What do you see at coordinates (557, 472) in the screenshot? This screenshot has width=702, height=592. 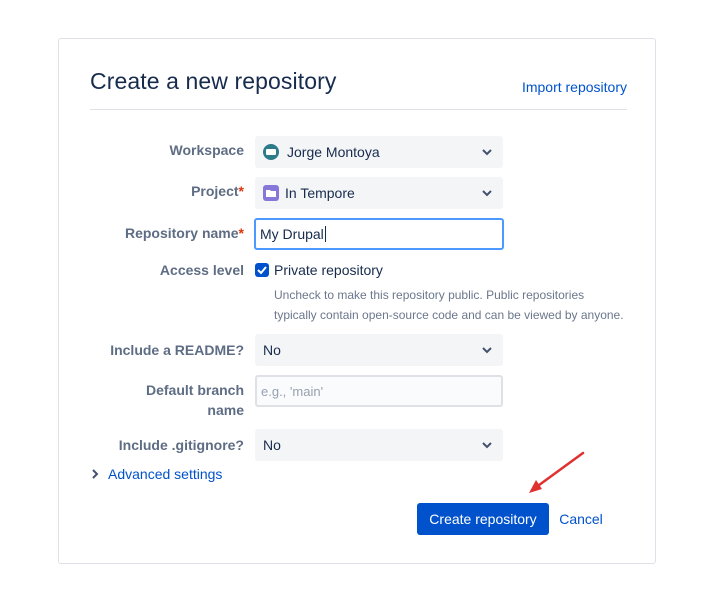 I see `annotation-arrow-icon` at bounding box center [557, 472].